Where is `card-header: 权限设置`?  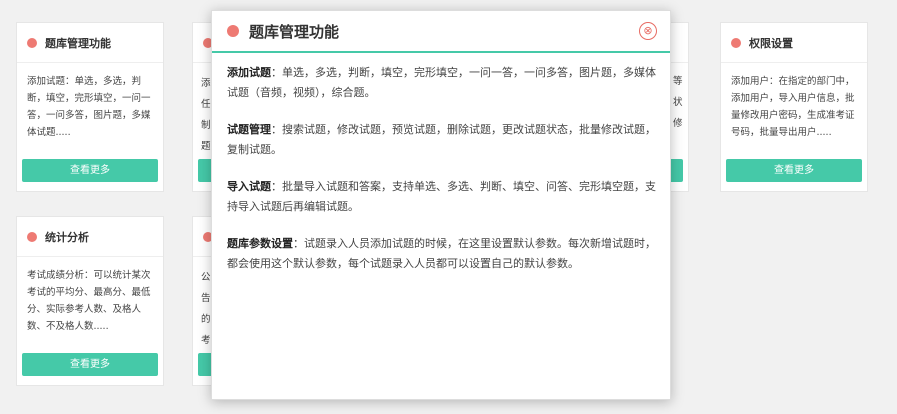 card-header: 权限设置 is located at coordinates (794, 43).